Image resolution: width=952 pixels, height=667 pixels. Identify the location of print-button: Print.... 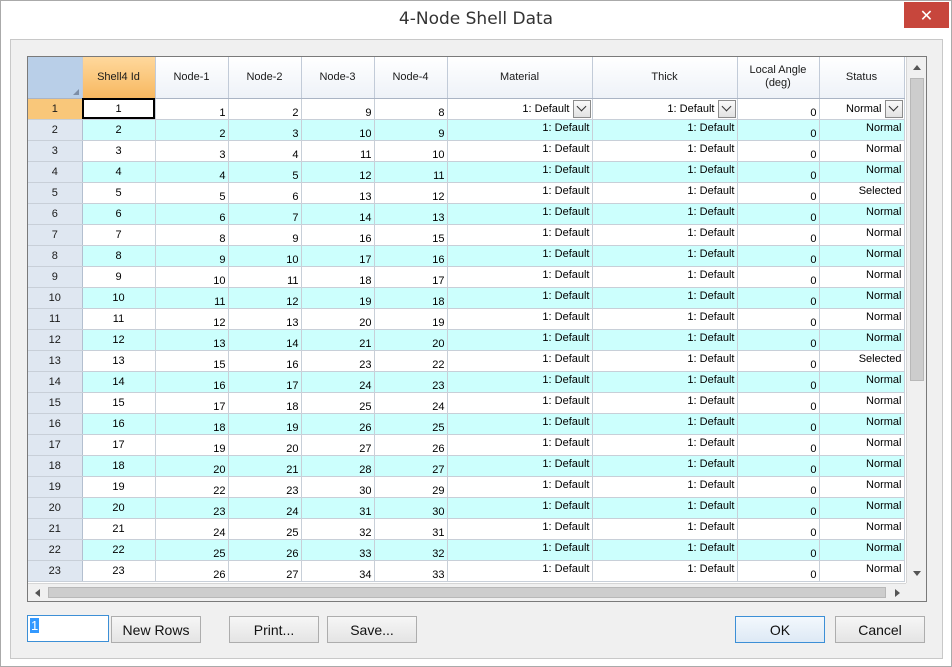
(274, 629).